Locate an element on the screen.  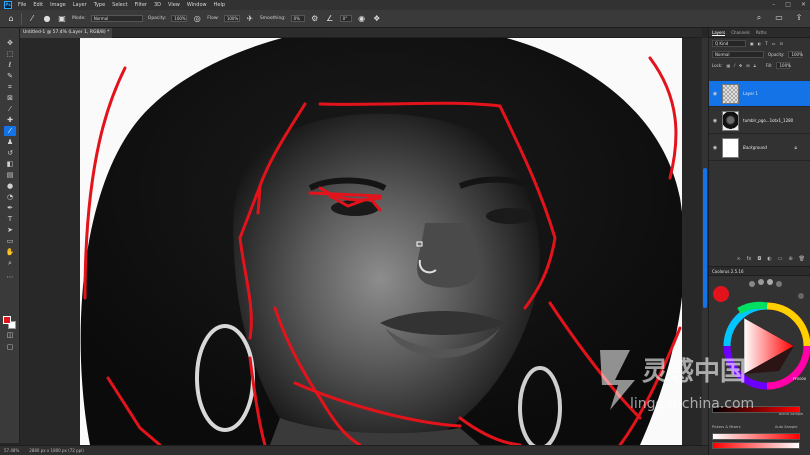
pressure-size-icon: ◉ is located at coordinates (362, 19).